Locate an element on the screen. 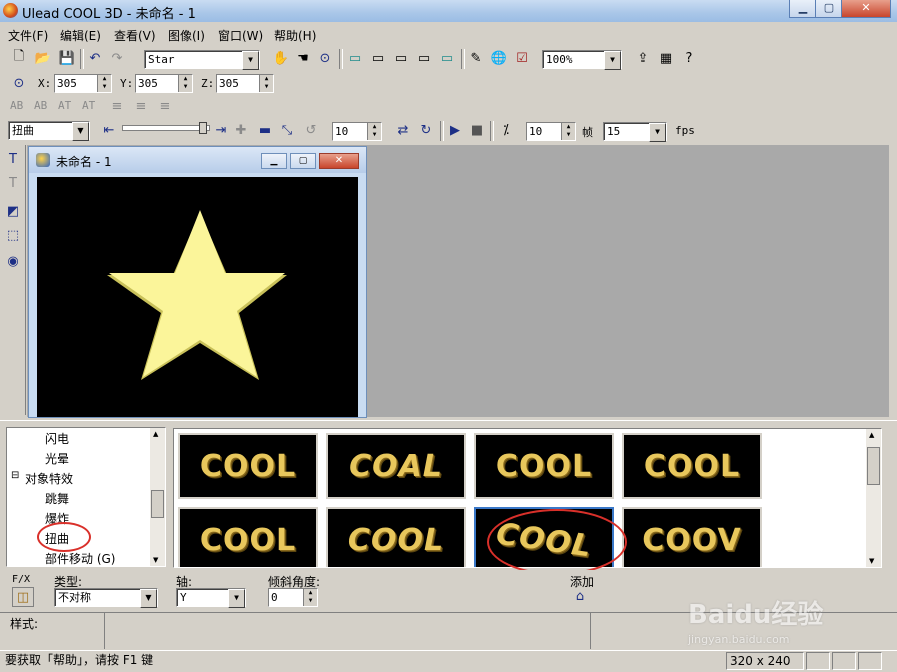 This screenshot has width=897, height=672. gallery-scrollbar: ▲ ▼ is located at coordinates (873, 498).